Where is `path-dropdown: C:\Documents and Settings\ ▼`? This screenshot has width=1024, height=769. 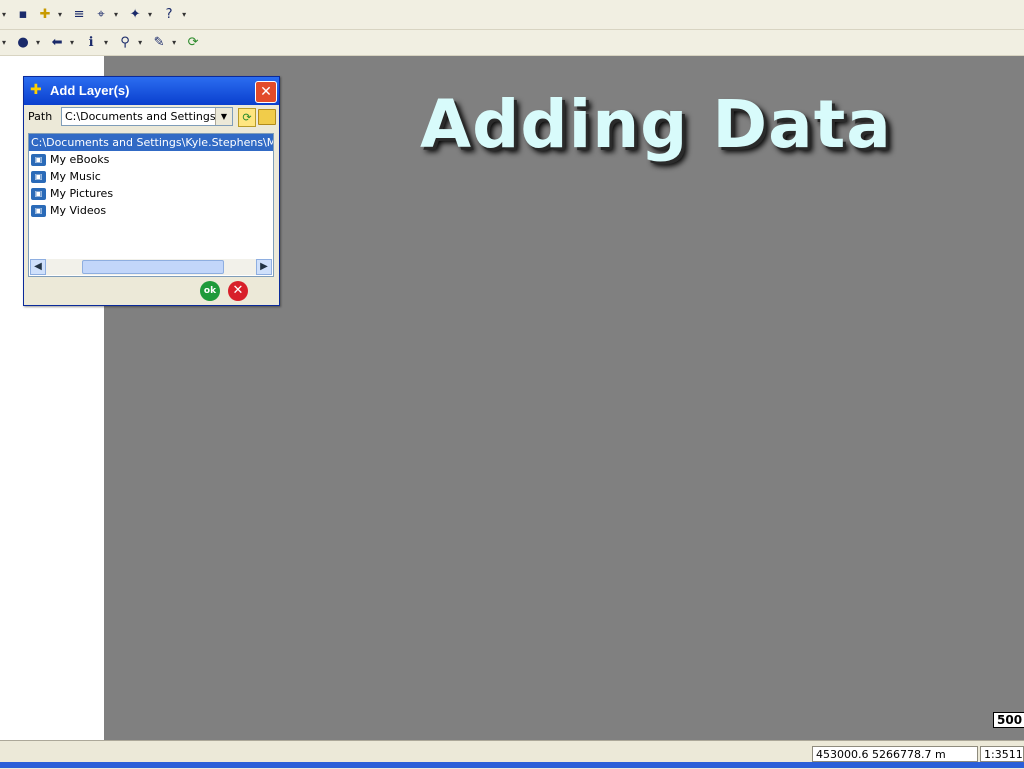 path-dropdown: C:\Documents and Settings\ ▼ is located at coordinates (147, 116).